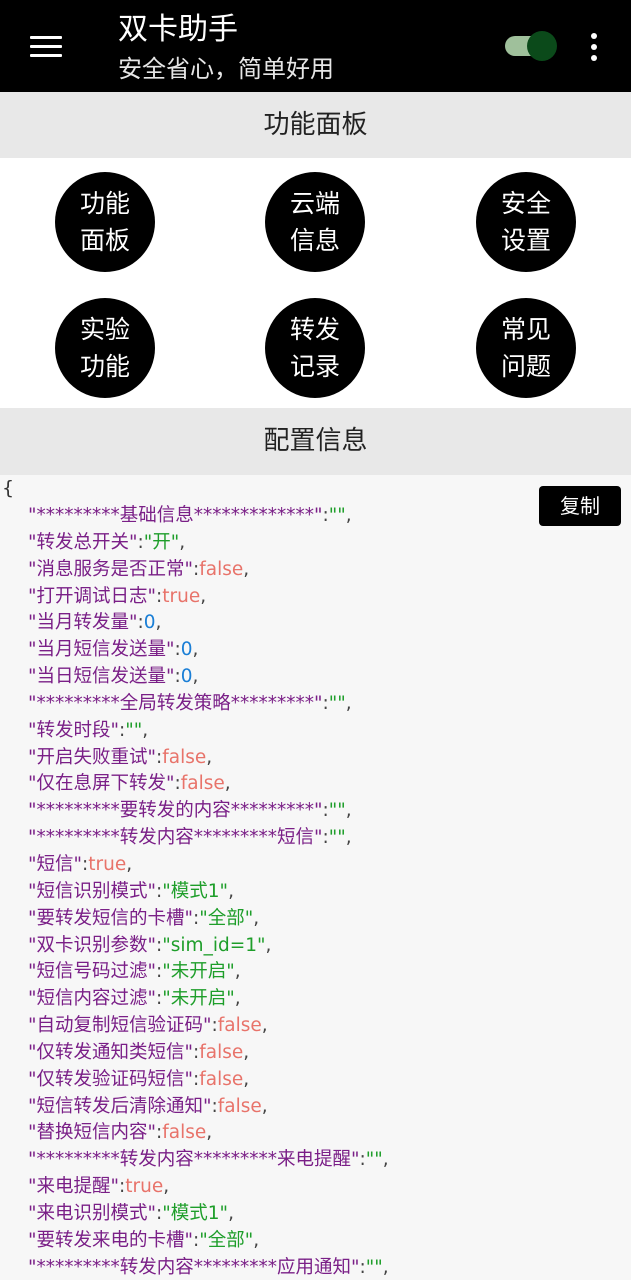  Describe the element at coordinates (208, 516) in the screenshot. I see `json-line: "*********基础信息*************":"",` at that location.